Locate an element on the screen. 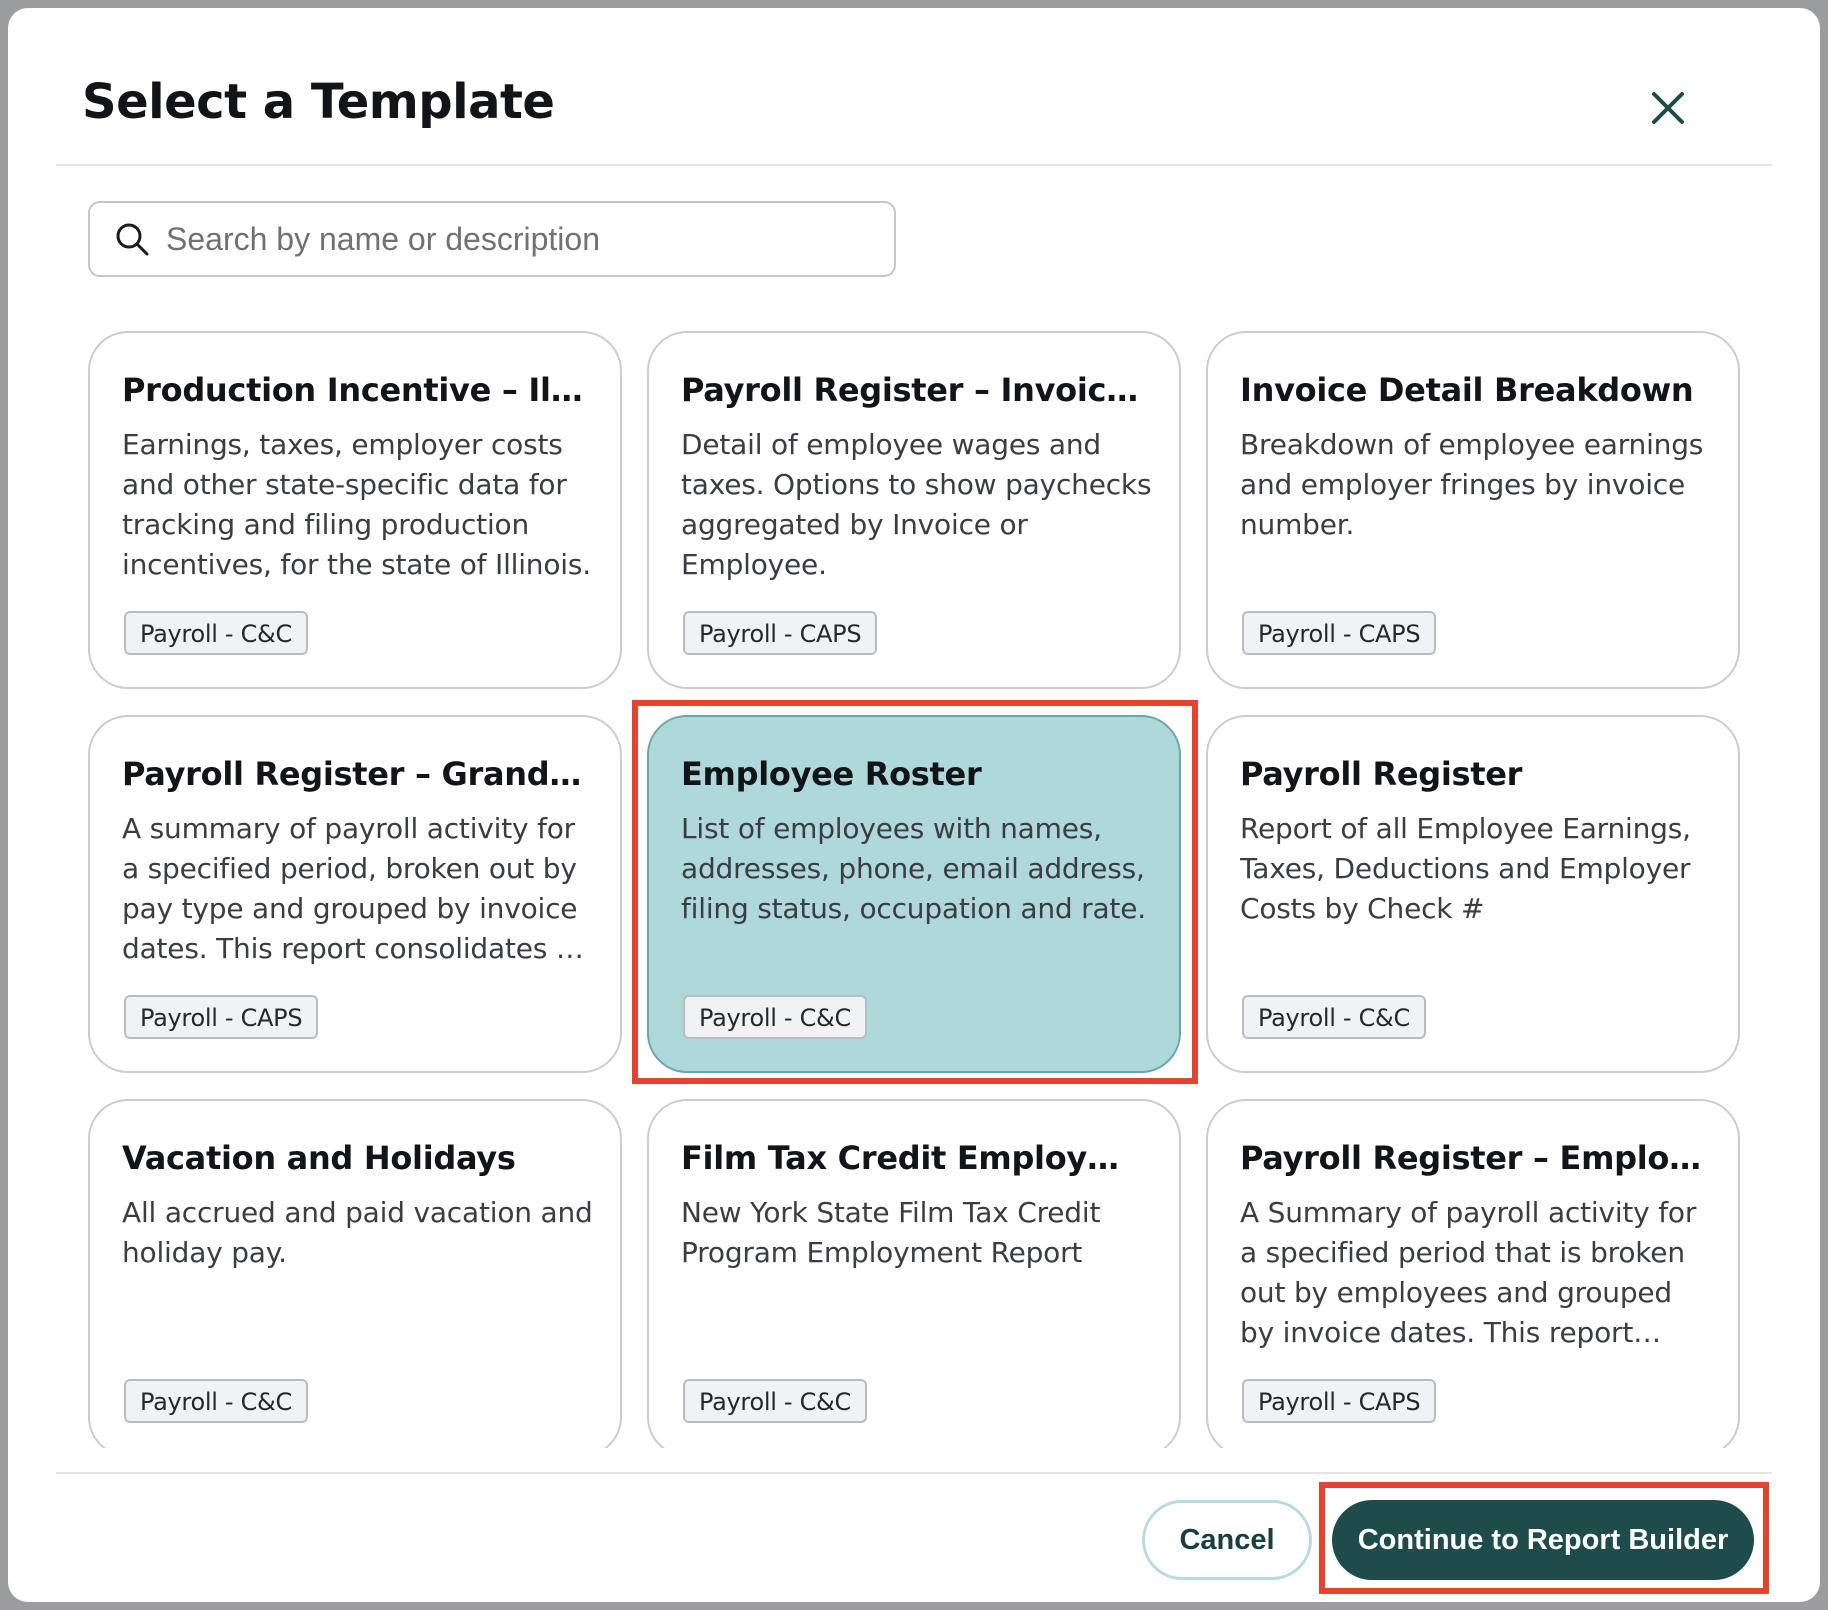 The image size is (1828, 1610). close-icon is located at coordinates (1668, 110).